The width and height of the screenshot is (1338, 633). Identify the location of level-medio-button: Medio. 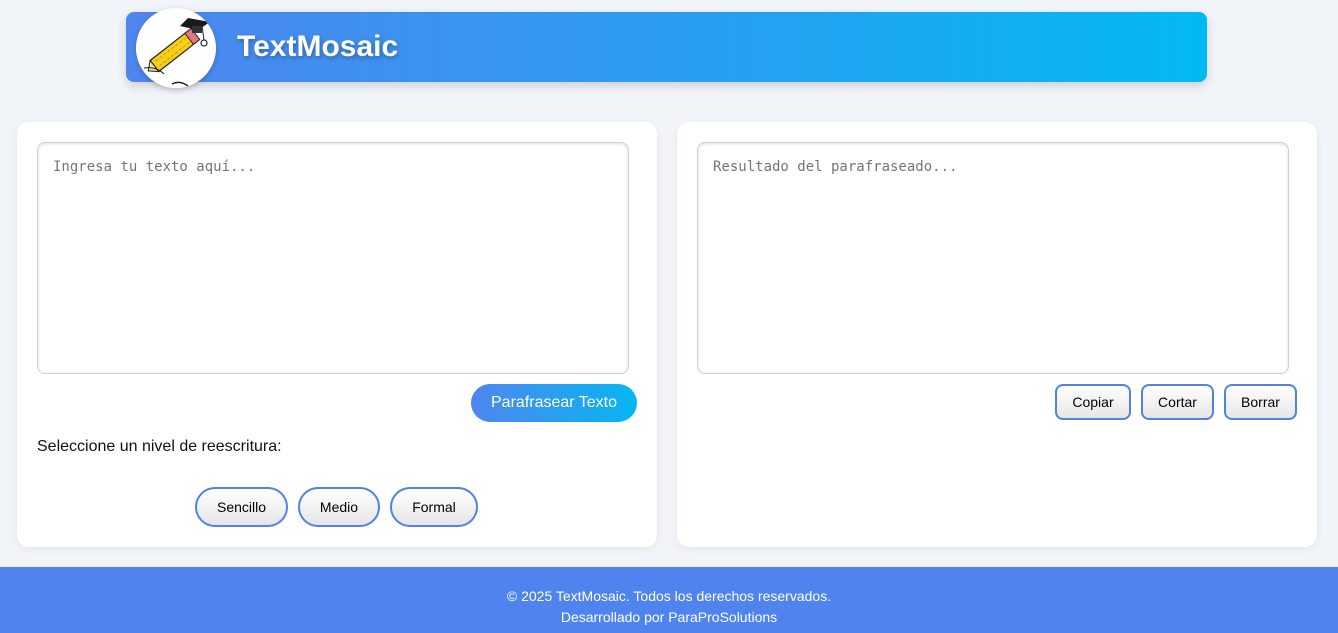
(339, 507).